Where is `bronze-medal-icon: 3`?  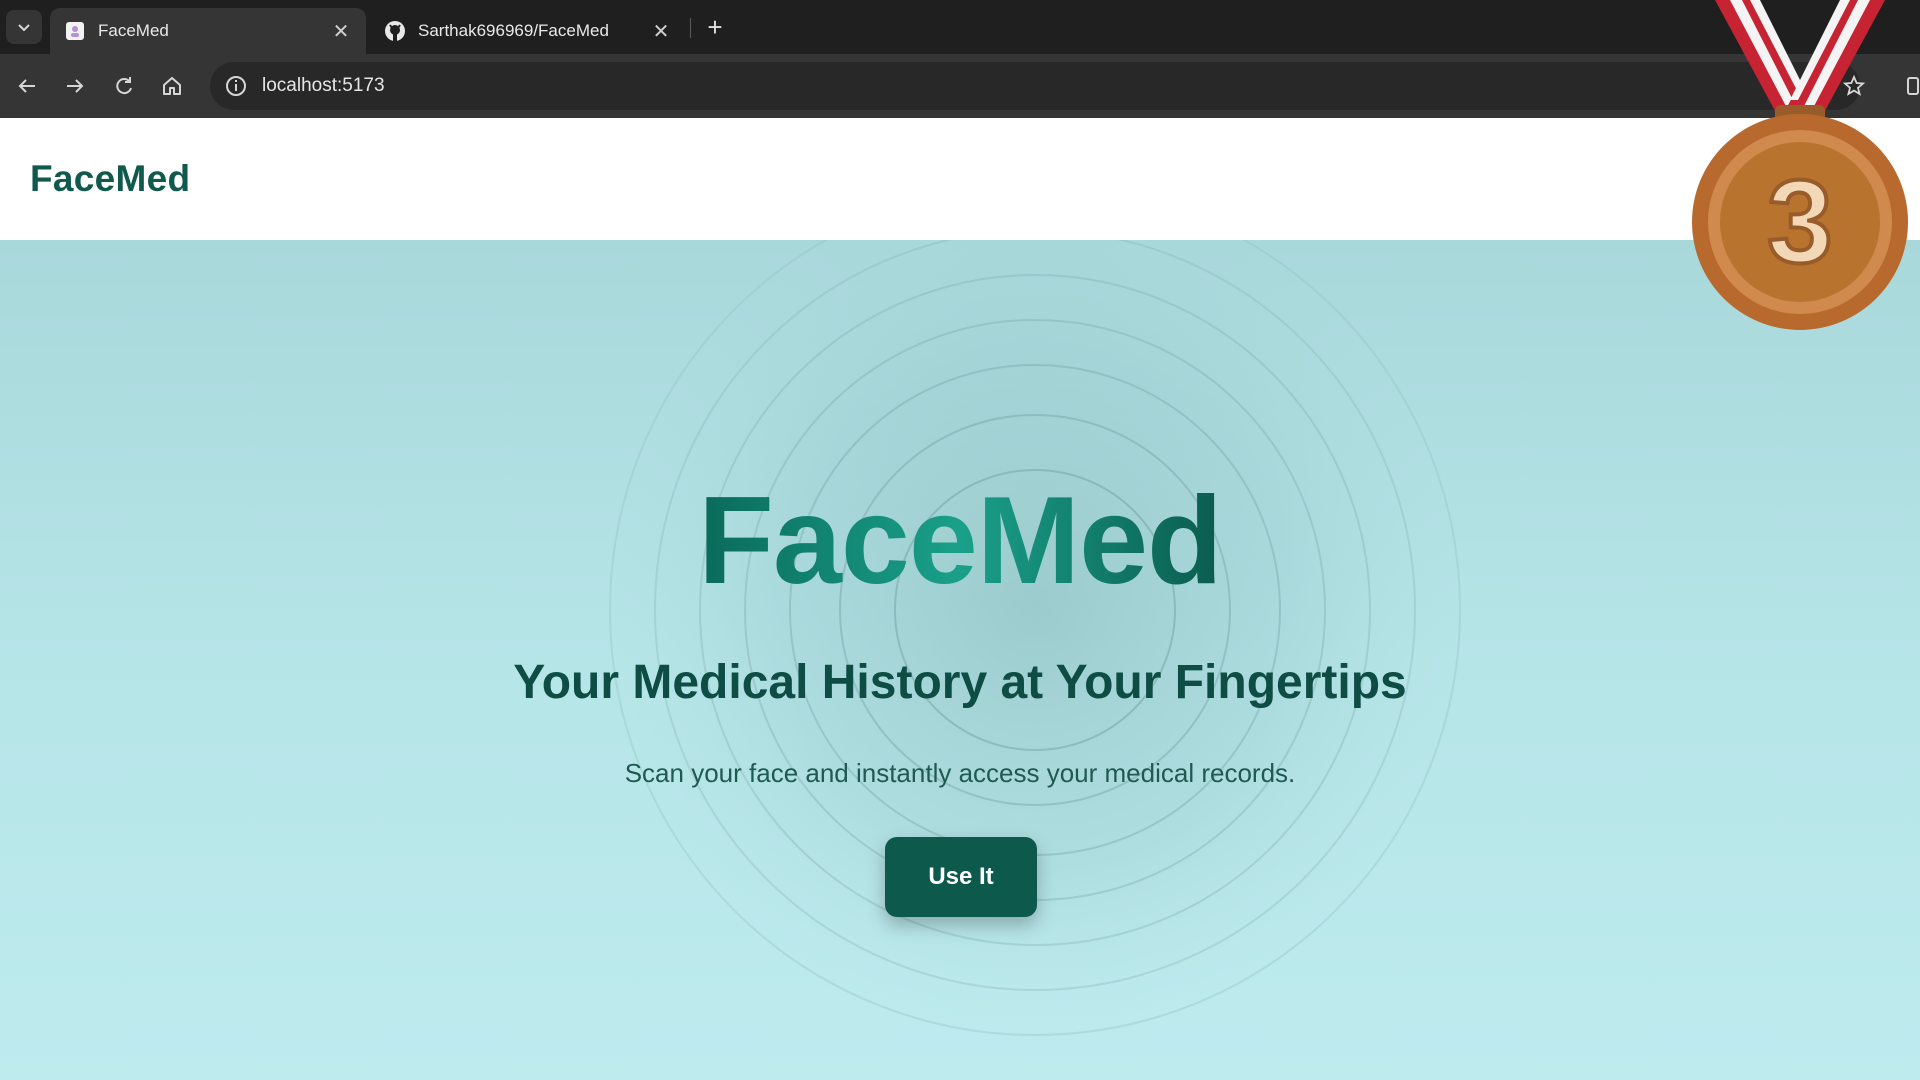
bronze-medal-icon: 3 is located at coordinates (1800, 165).